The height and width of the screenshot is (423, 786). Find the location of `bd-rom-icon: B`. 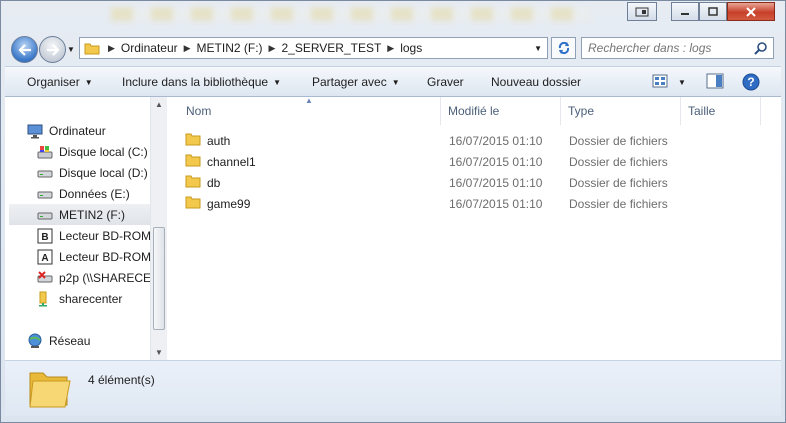

bd-rom-icon: B is located at coordinates (45, 236).